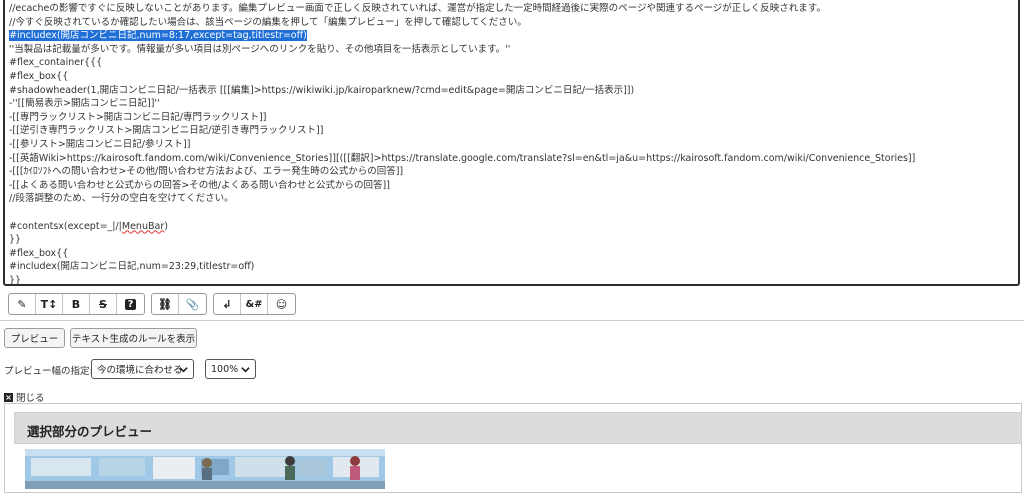  What do you see at coordinates (513, 104) in the screenshot?
I see `editor-line: -''[[簡易表示>開店コンビニ日記]]''` at bounding box center [513, 104].